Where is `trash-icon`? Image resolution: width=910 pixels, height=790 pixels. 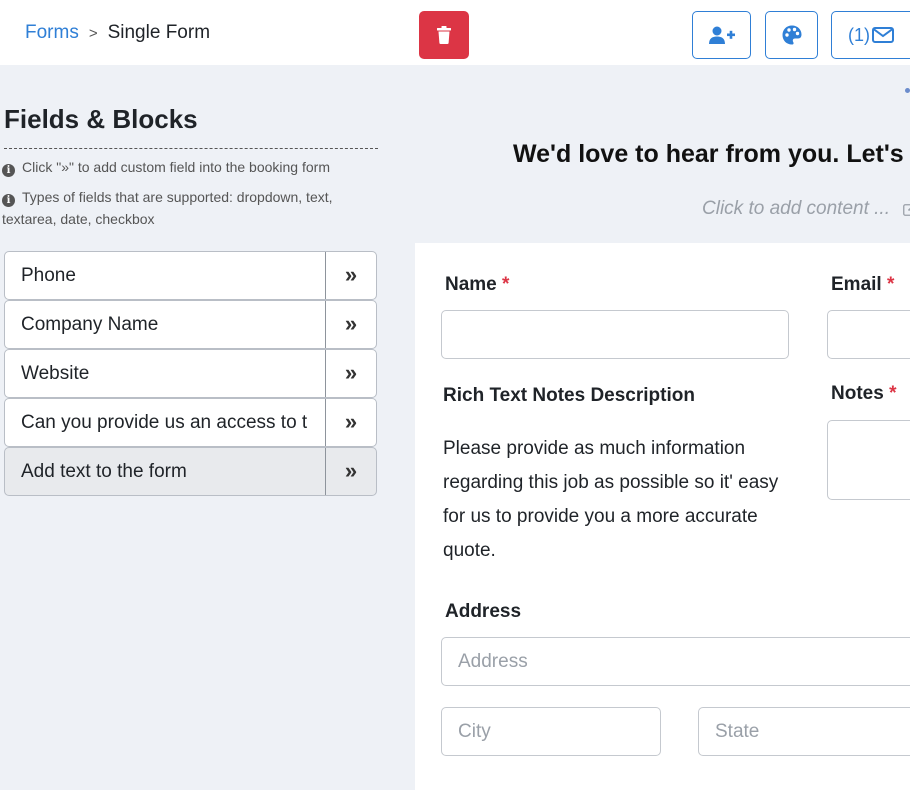 trash-icon is located at coordinates (444, 35).